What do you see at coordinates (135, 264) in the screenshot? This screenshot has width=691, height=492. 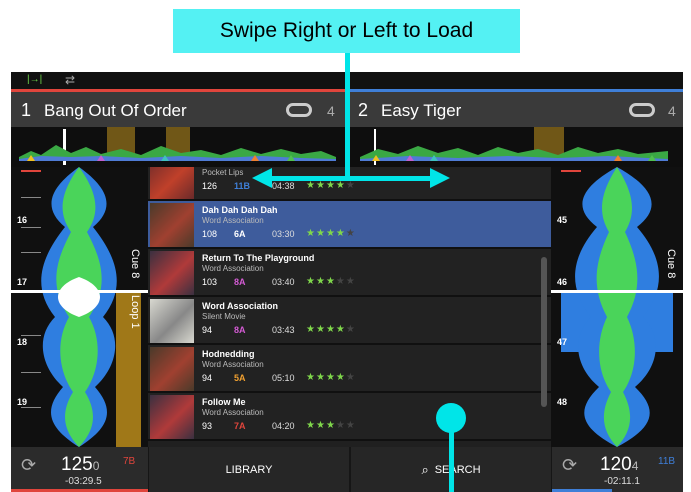 I see `deck1-cue-label: Cue 8` at bounding box center [135, 264].